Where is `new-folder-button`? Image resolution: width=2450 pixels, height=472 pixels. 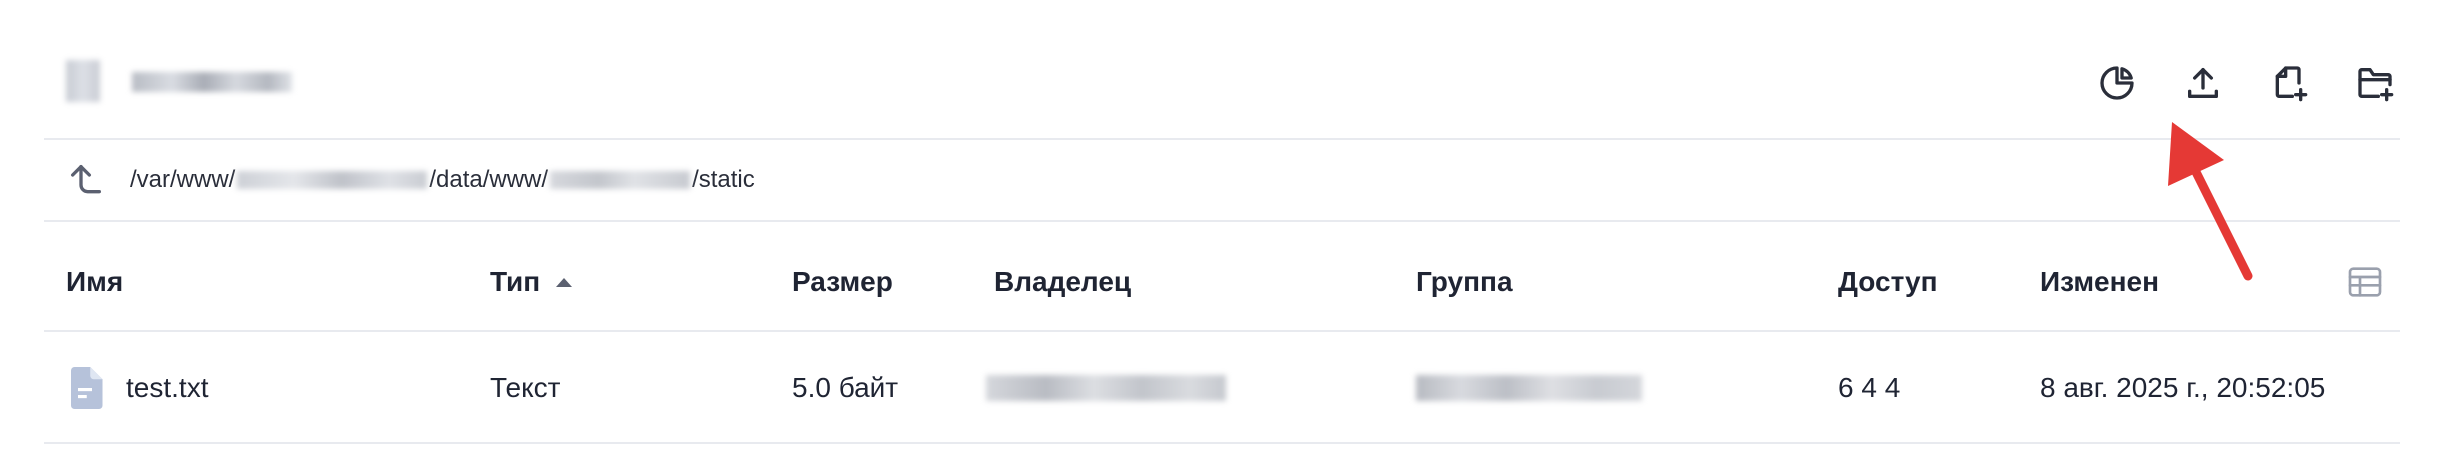
new-folder-button is located at coordinates (2375, 83).